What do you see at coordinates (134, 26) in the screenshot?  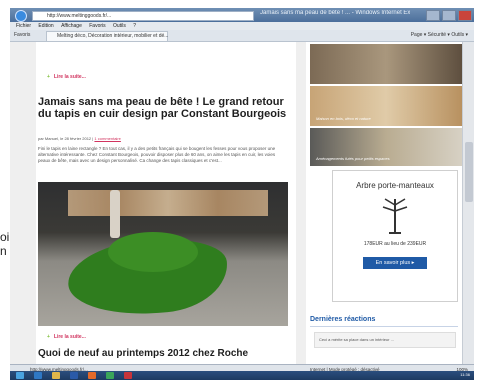 I see `menu-help: ?` at bounding box center [134, 26].